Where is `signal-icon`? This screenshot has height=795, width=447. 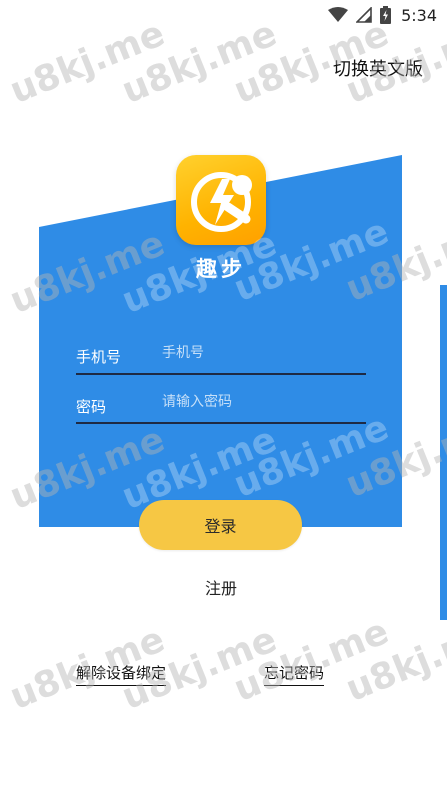
signal-icon is located at coordinates (364, 15).